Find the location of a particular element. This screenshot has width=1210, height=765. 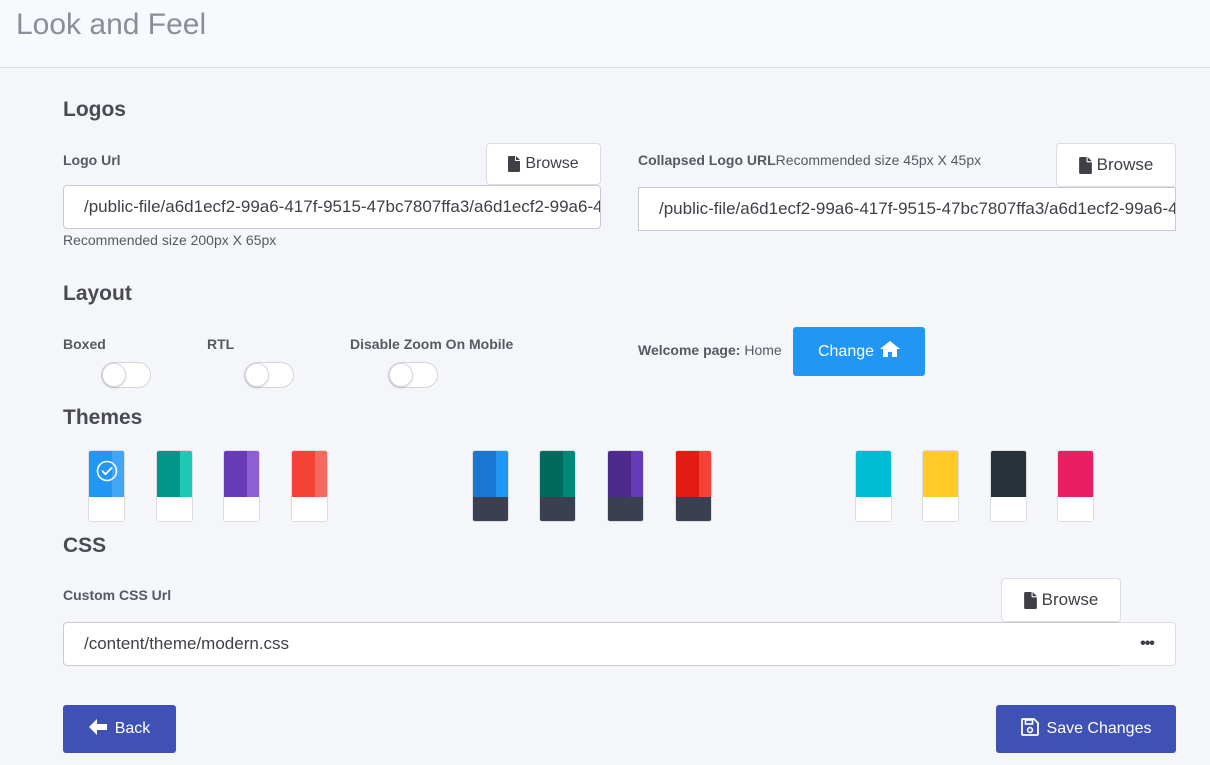

logo-url-help: Recommended size 200px X 65px is located at coordinates (170, 240).